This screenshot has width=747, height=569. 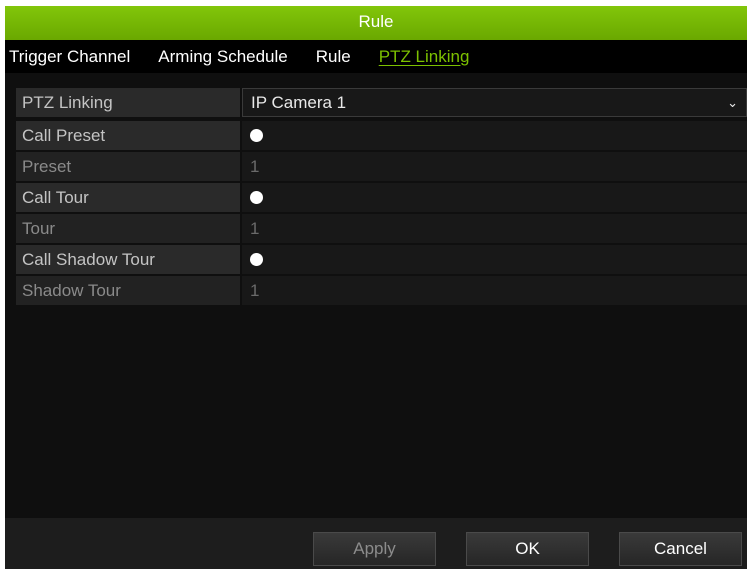 What do you see at coordinates (376, 23) in the screenshot?
I see `dialog-title: Rule` at bounding box center [376, 23].